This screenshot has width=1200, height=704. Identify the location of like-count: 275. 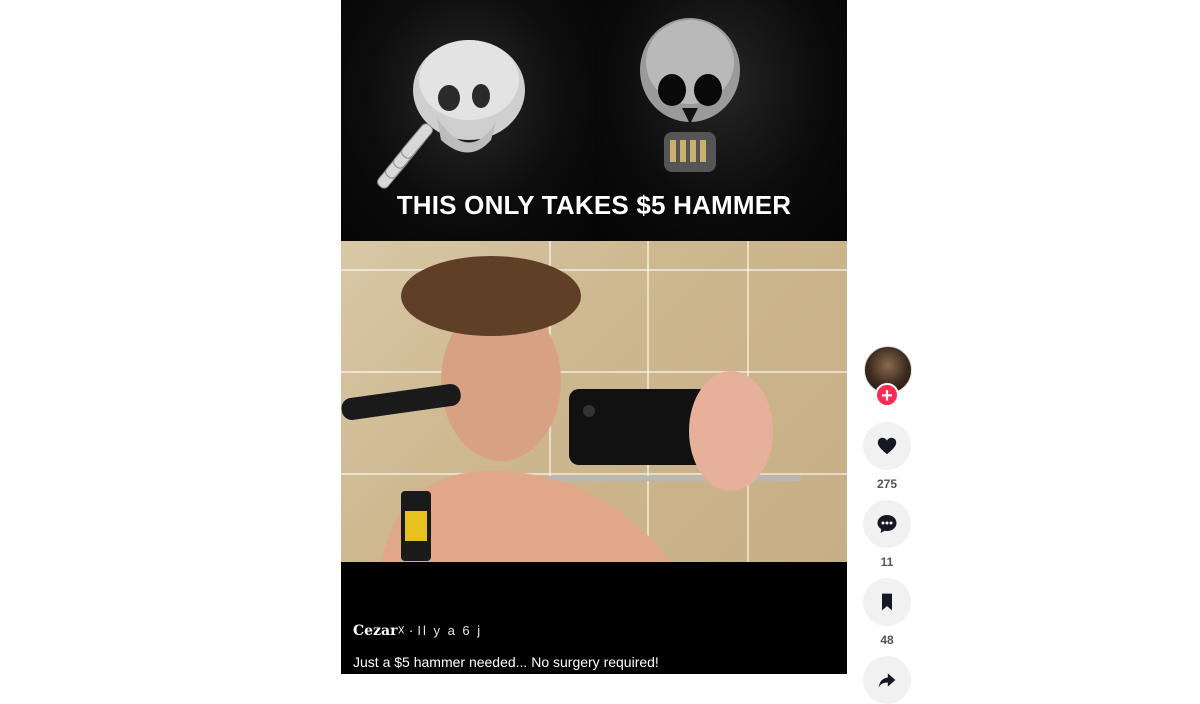
(887, 484).